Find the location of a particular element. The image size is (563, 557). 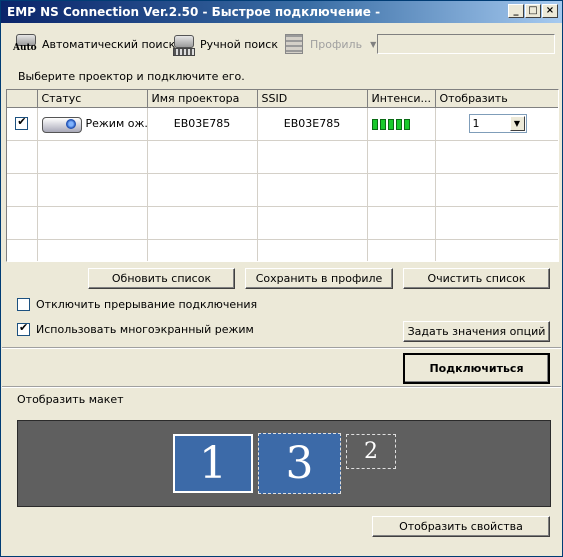

multiscreen-label: Использовать многоэкранный режим is located at coordinates (145, 329).